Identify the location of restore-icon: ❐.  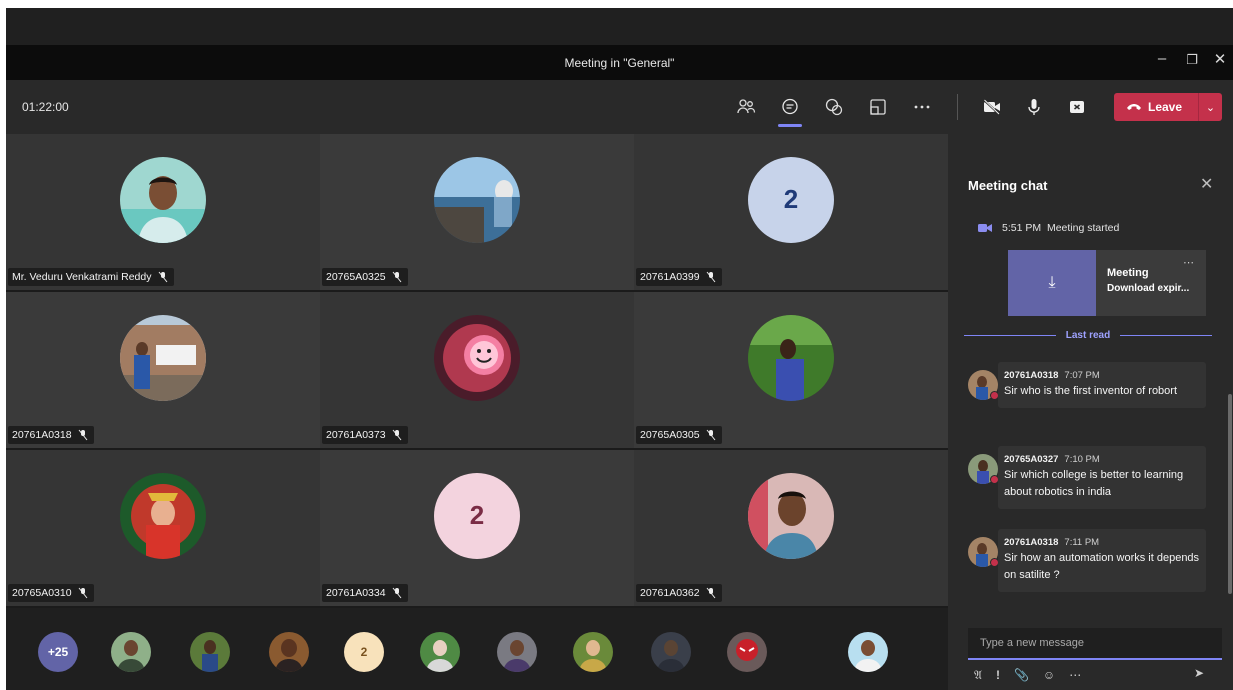
(1192, 60).